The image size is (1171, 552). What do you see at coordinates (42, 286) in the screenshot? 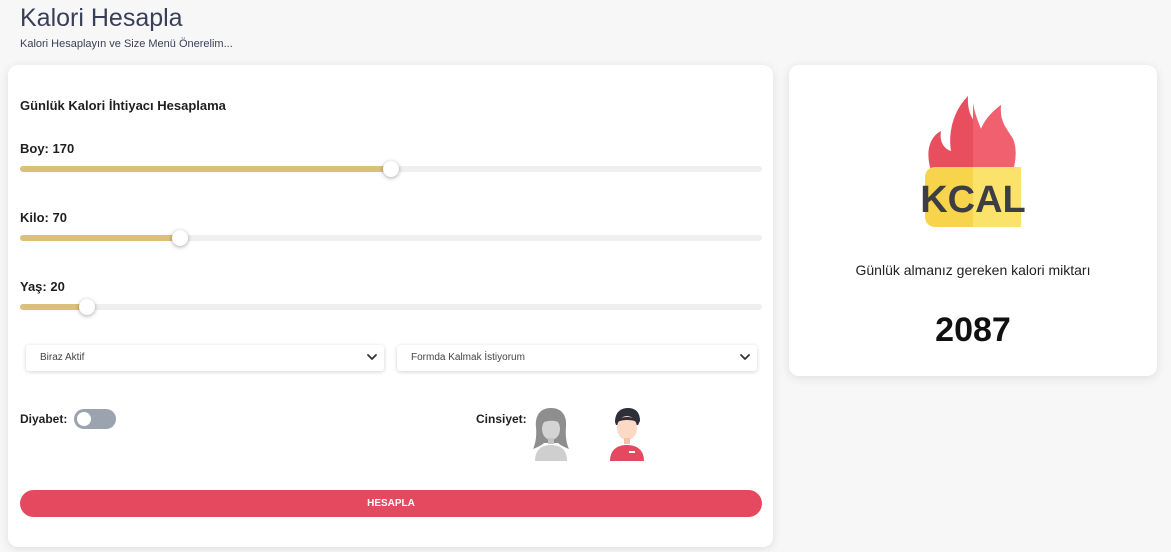
I see `age-label: Yaş: 20` at bounding box center [42, 286].